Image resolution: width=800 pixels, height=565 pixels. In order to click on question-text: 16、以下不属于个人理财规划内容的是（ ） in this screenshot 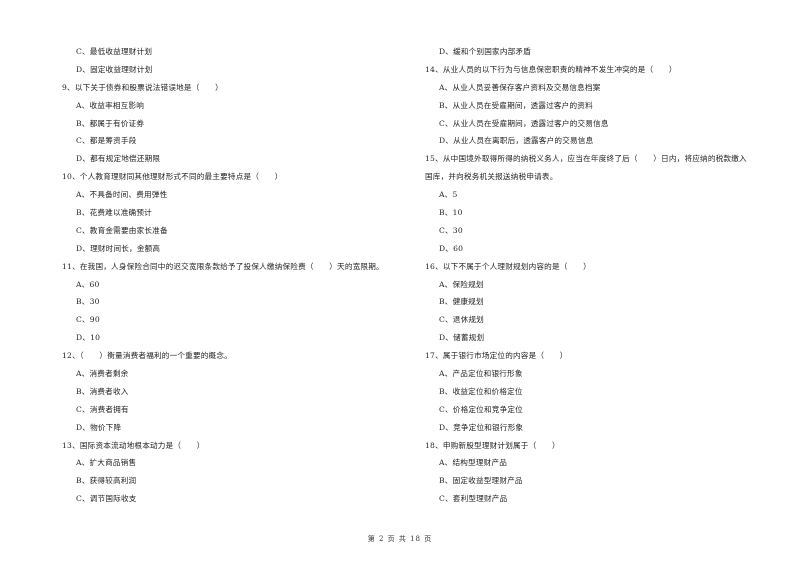, I will do `click(508, 266)`.